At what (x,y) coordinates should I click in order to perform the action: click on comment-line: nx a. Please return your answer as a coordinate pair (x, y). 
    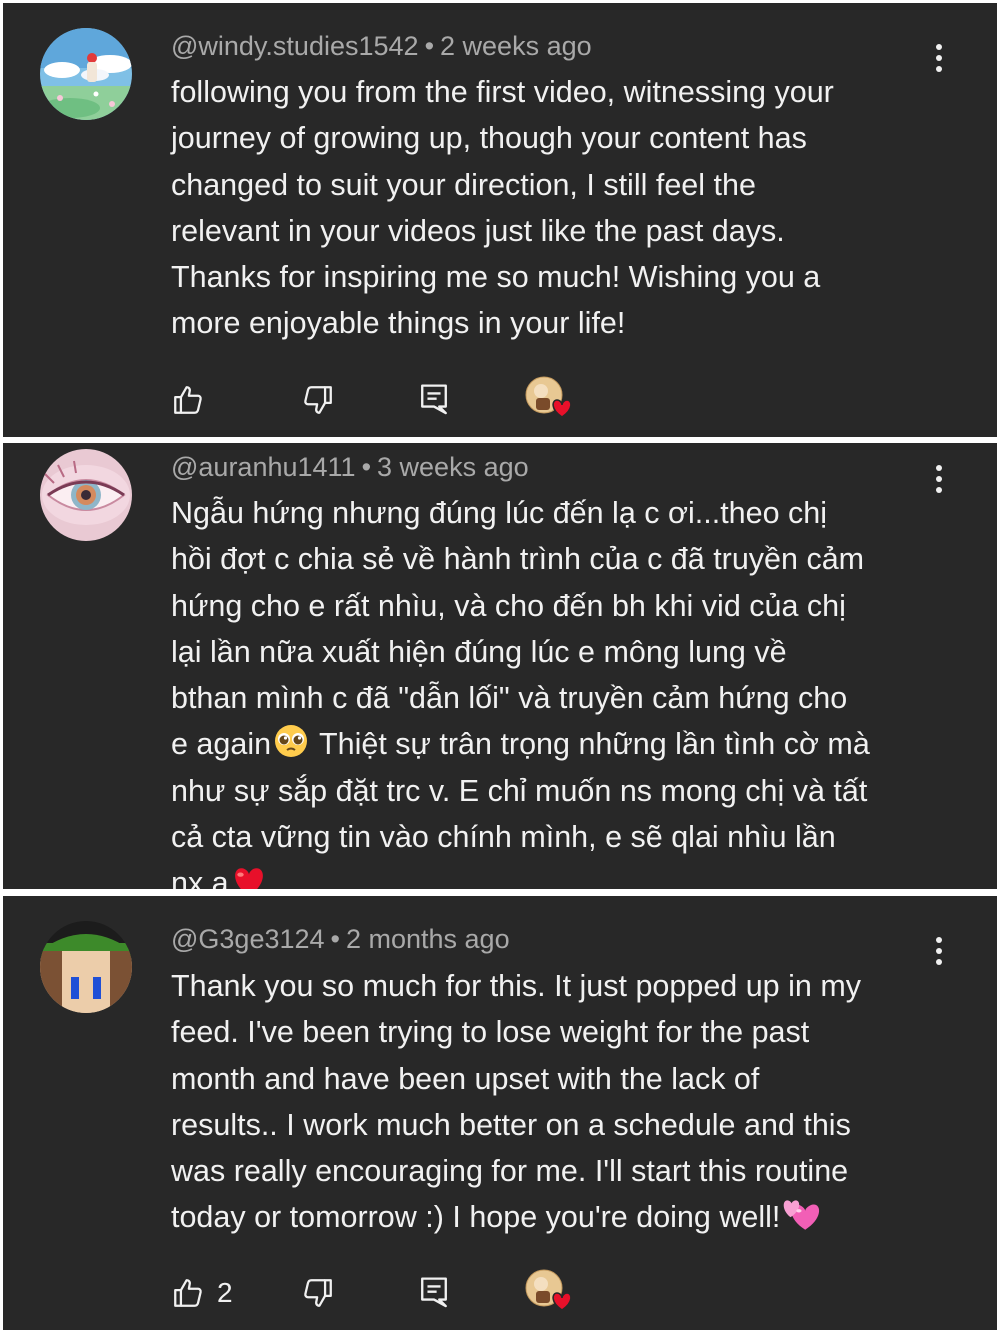
    Looking at the image, I should click on (566, 874).